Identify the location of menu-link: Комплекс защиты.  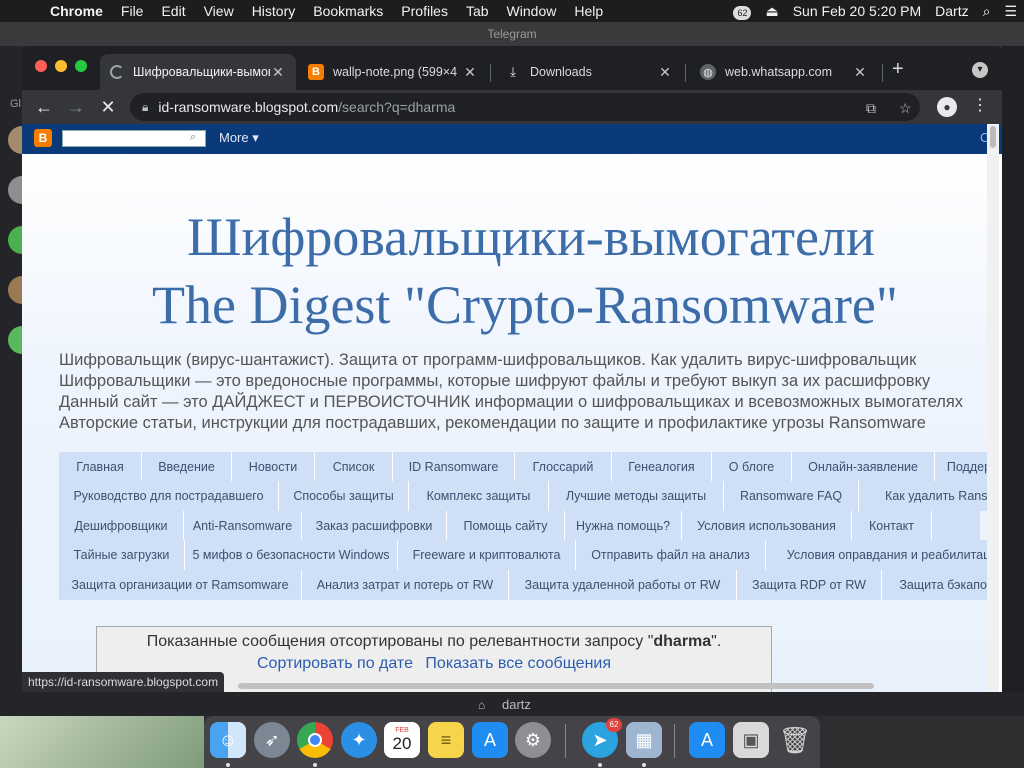
(479, 496).